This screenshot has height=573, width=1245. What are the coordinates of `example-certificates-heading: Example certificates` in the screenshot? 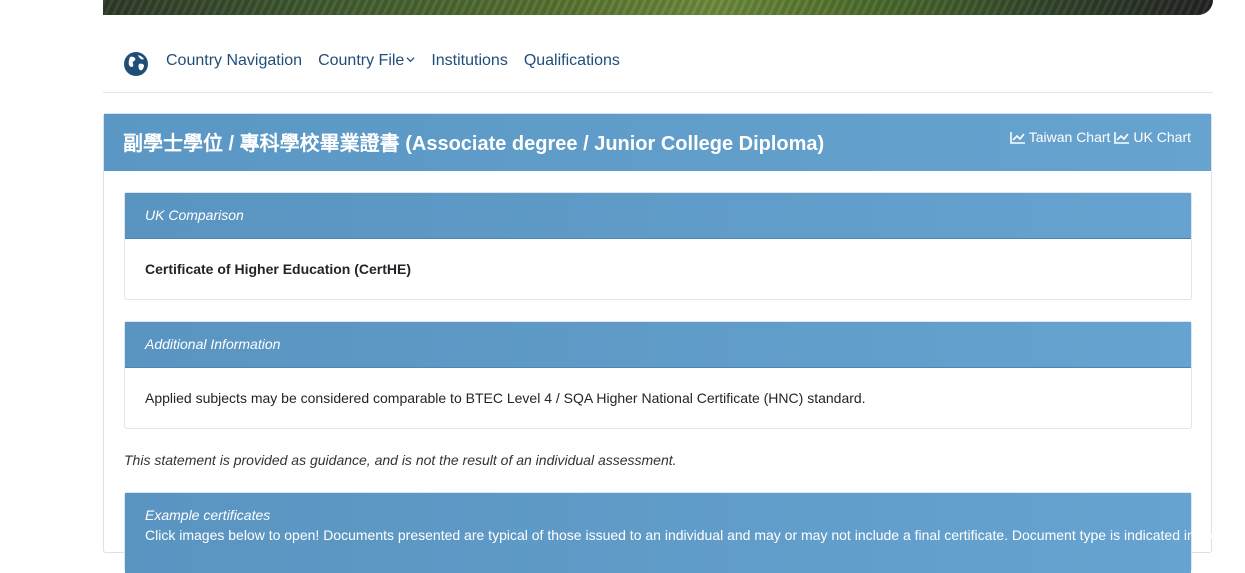 It's located at (208, 515).